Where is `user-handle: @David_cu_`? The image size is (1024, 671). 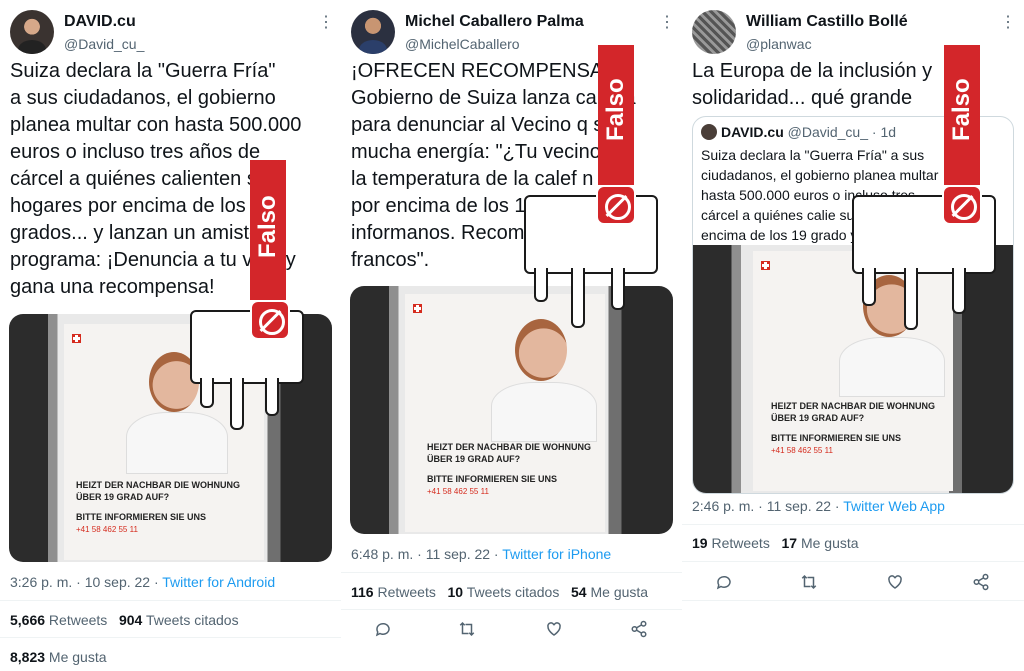
user-handle: @David_cu_ is located at coordinates (104, 44).